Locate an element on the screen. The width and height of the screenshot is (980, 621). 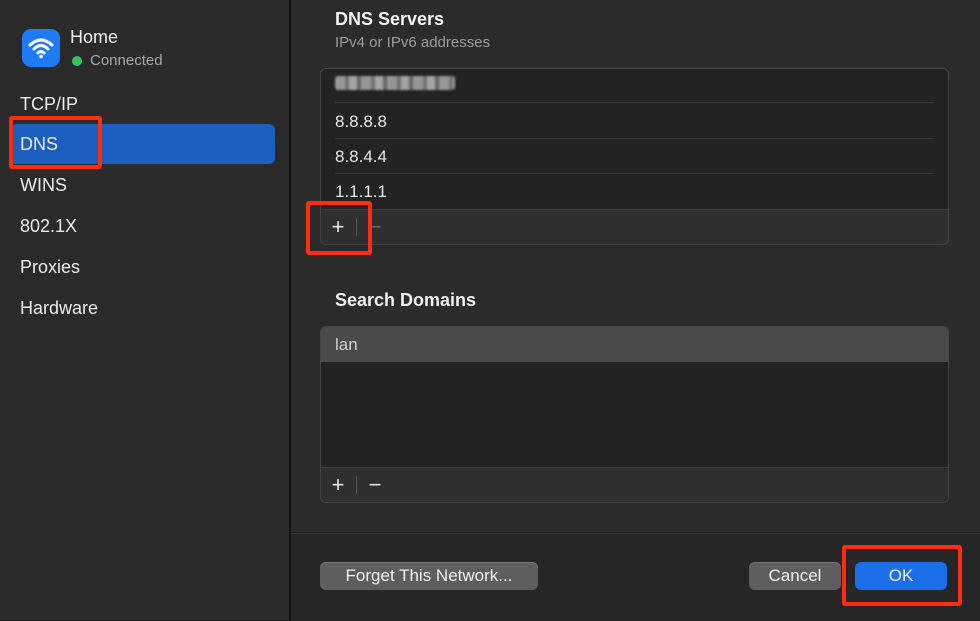
toolbar-divider is located at coordinates (356, 485).